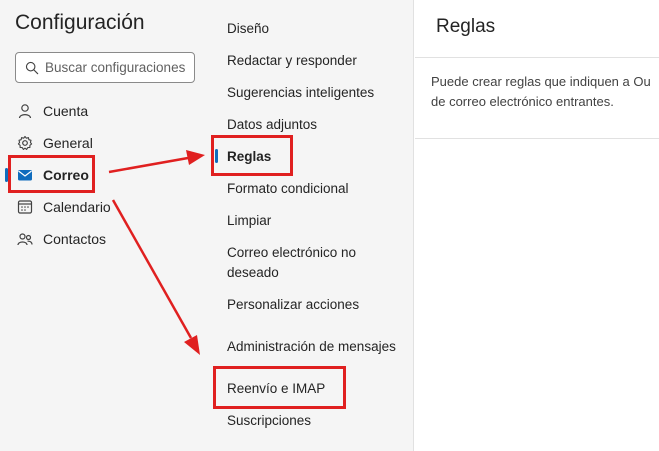  I want to click on menu-item-reenvio-imap: Reenvío e IMAP, so click(276, 389).